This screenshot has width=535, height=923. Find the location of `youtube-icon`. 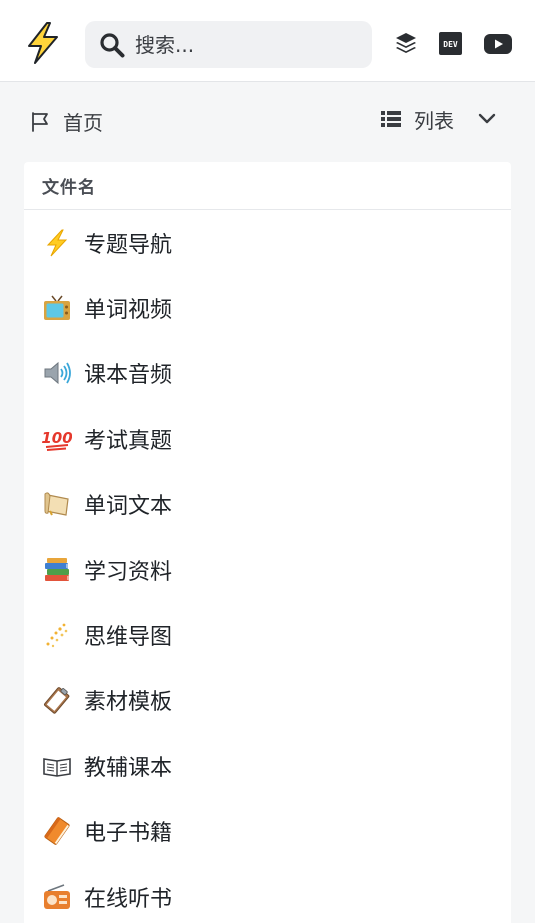

youtube-icon is located at coordinates (498, 44).